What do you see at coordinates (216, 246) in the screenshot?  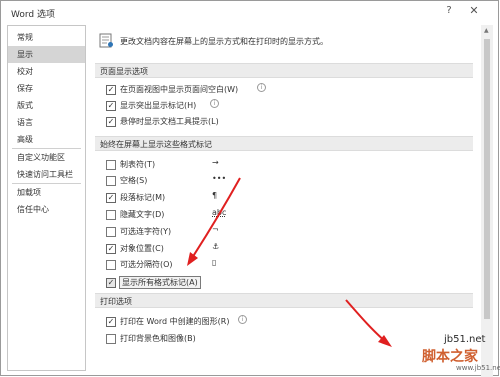 I see `anchor-icon: ⚓` at bounding box center [216, 246].